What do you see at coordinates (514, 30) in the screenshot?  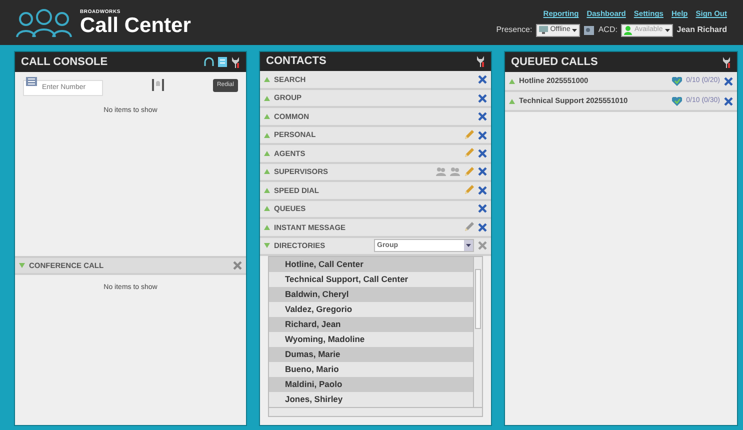 I see `presence-label: Presence:` at bounding box center [514, 30].